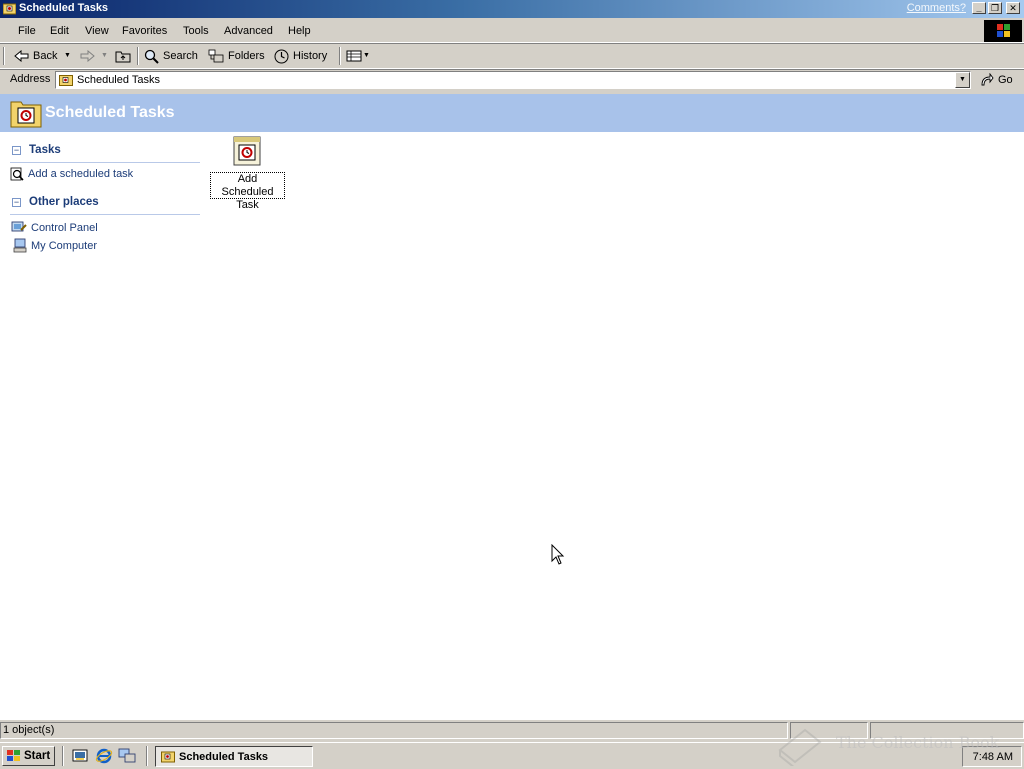 Image resolution: width=1024 pixels, height=769 pixels. Describe the element at coordinates (962, 80) in the screenshot. I see `address-dropdown-icon: ▼` at that location.